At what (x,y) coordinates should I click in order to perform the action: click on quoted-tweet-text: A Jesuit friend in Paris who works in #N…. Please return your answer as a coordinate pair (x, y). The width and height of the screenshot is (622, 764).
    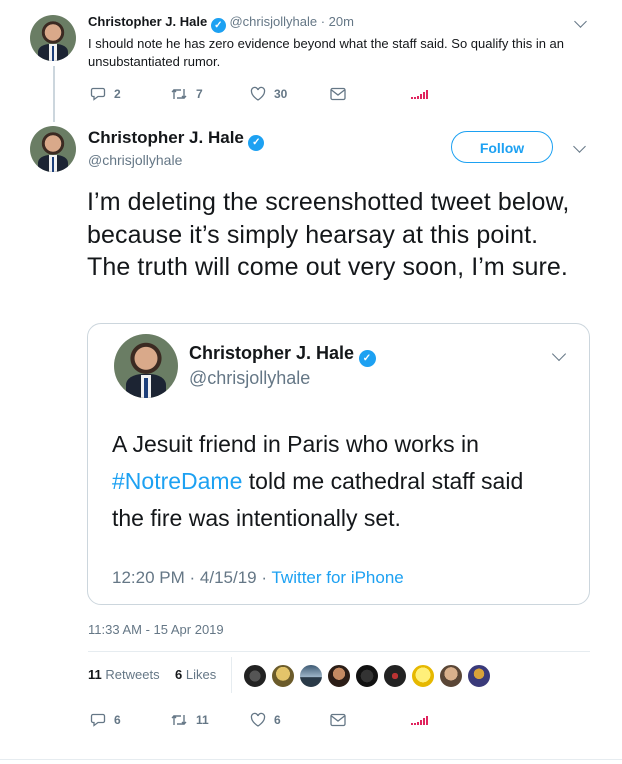
    Looking at the image, I should click on (332, 481).